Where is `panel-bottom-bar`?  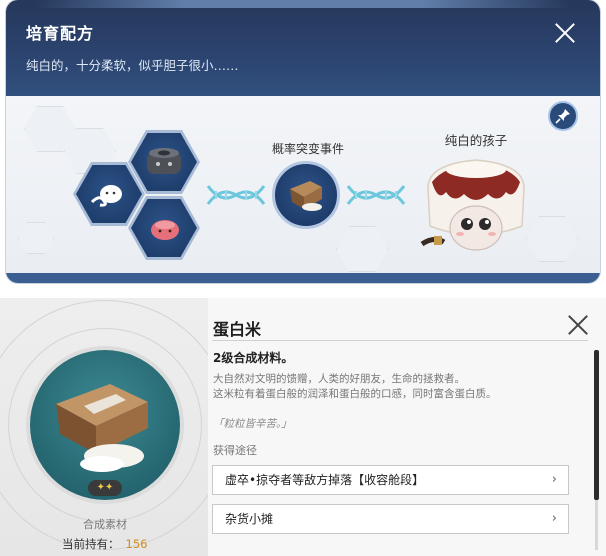
panel-bottom-bar is located at coordinates (303, 278).